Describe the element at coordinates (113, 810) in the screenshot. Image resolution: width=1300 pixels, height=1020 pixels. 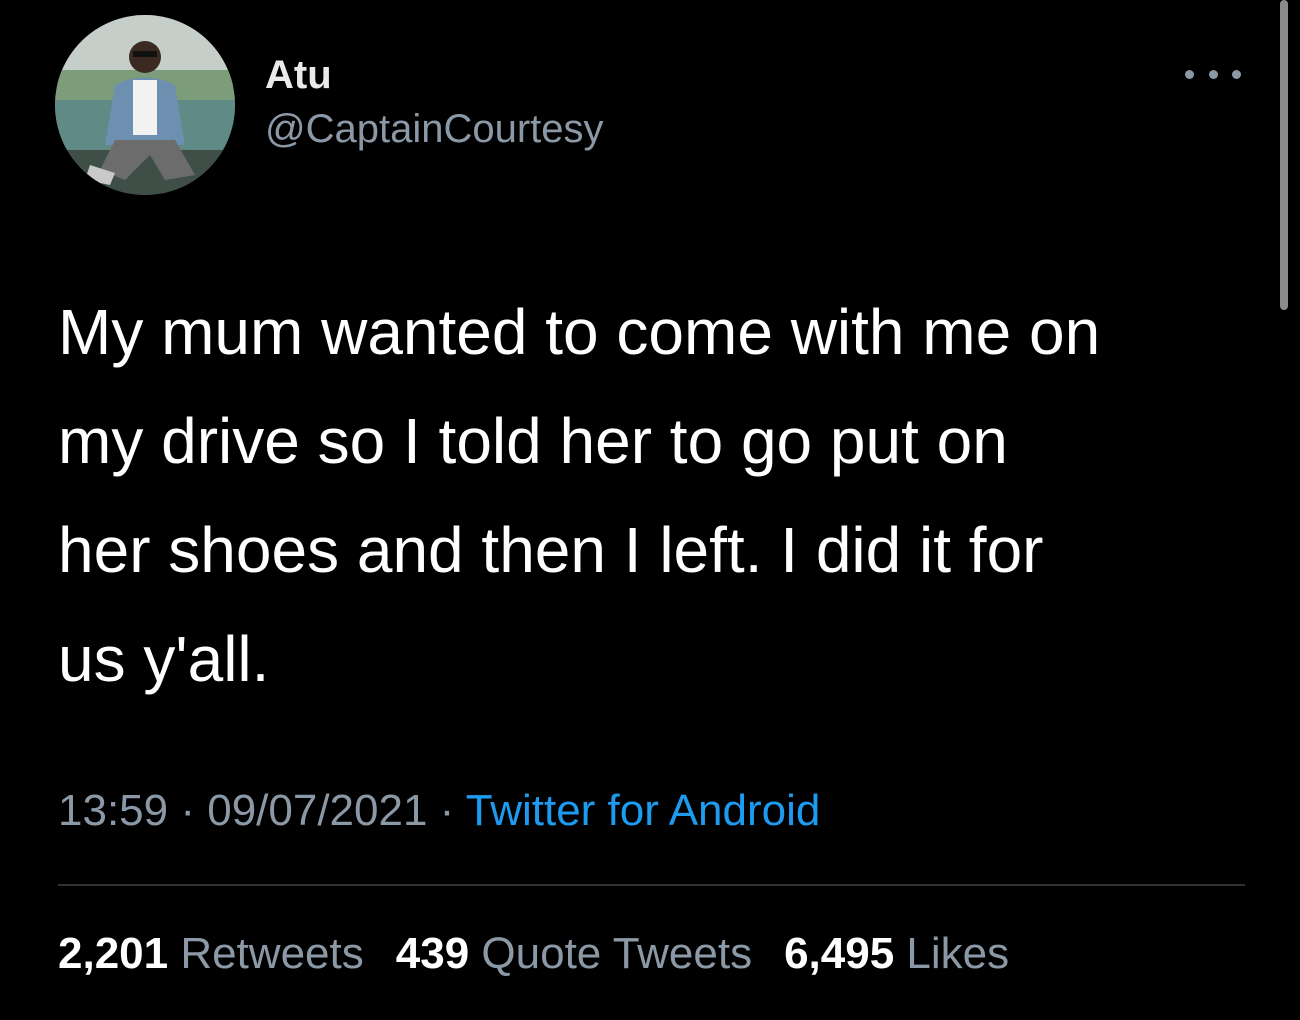
I see `tweet-time: 13:59` at that location.